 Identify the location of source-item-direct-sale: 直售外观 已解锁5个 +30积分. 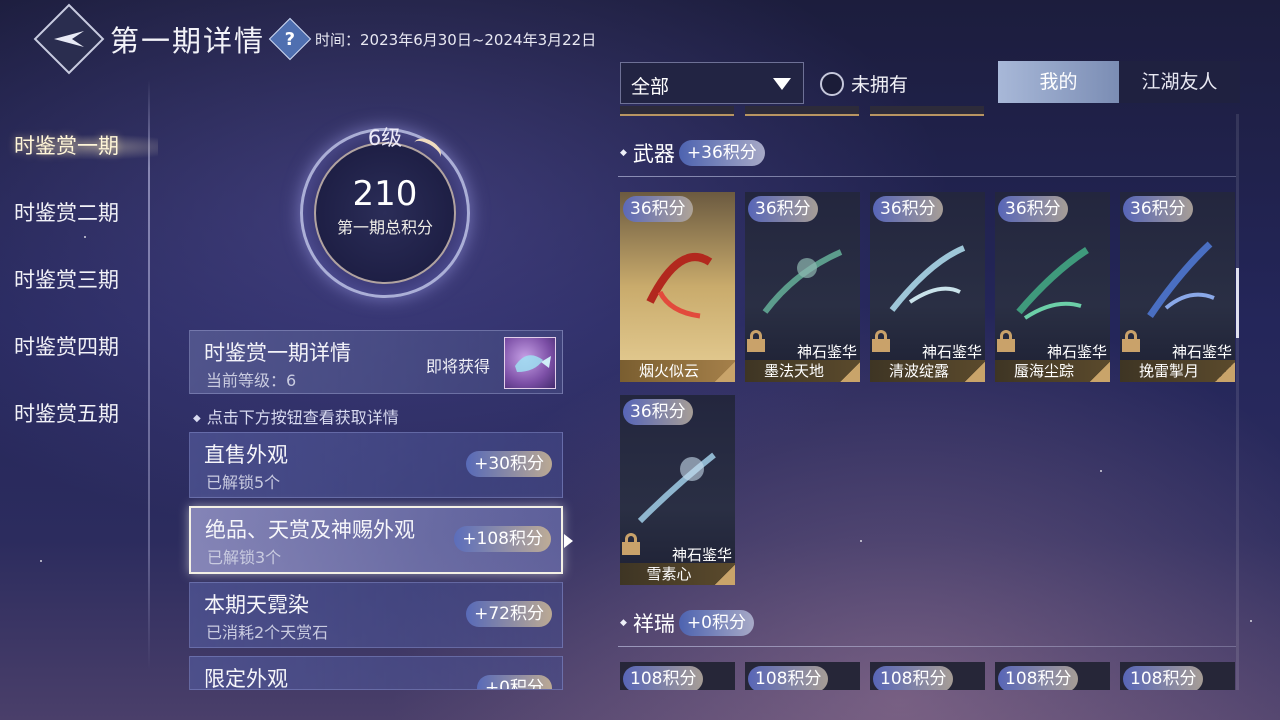
(376, 465).